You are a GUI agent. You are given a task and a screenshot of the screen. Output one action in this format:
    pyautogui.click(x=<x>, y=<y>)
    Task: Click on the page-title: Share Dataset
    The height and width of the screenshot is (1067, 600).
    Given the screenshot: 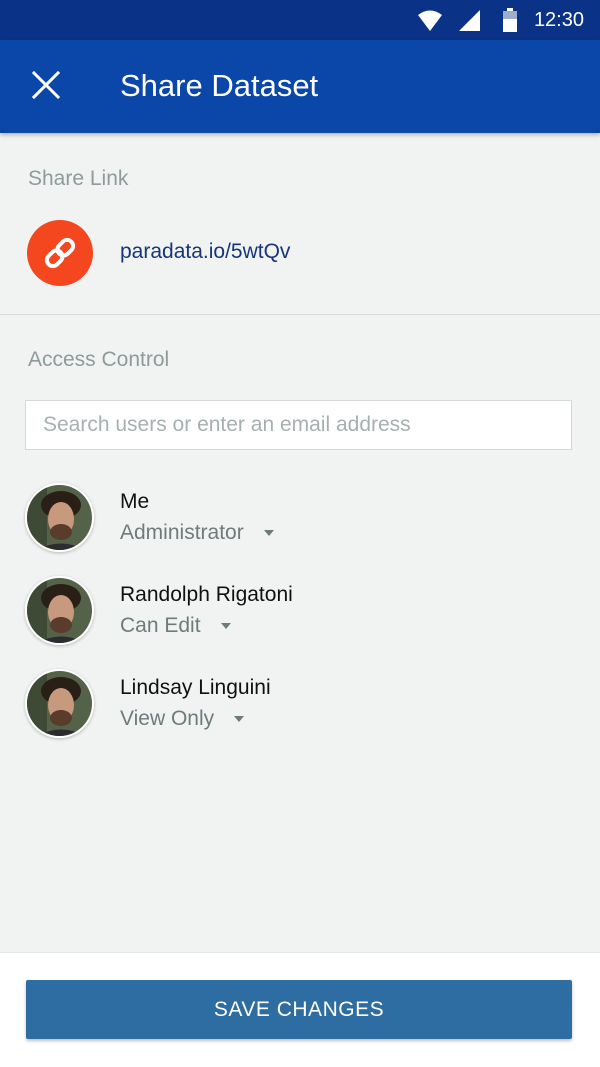 What is the action you would take?
    pyautogui.click(x=219, y=85)
    